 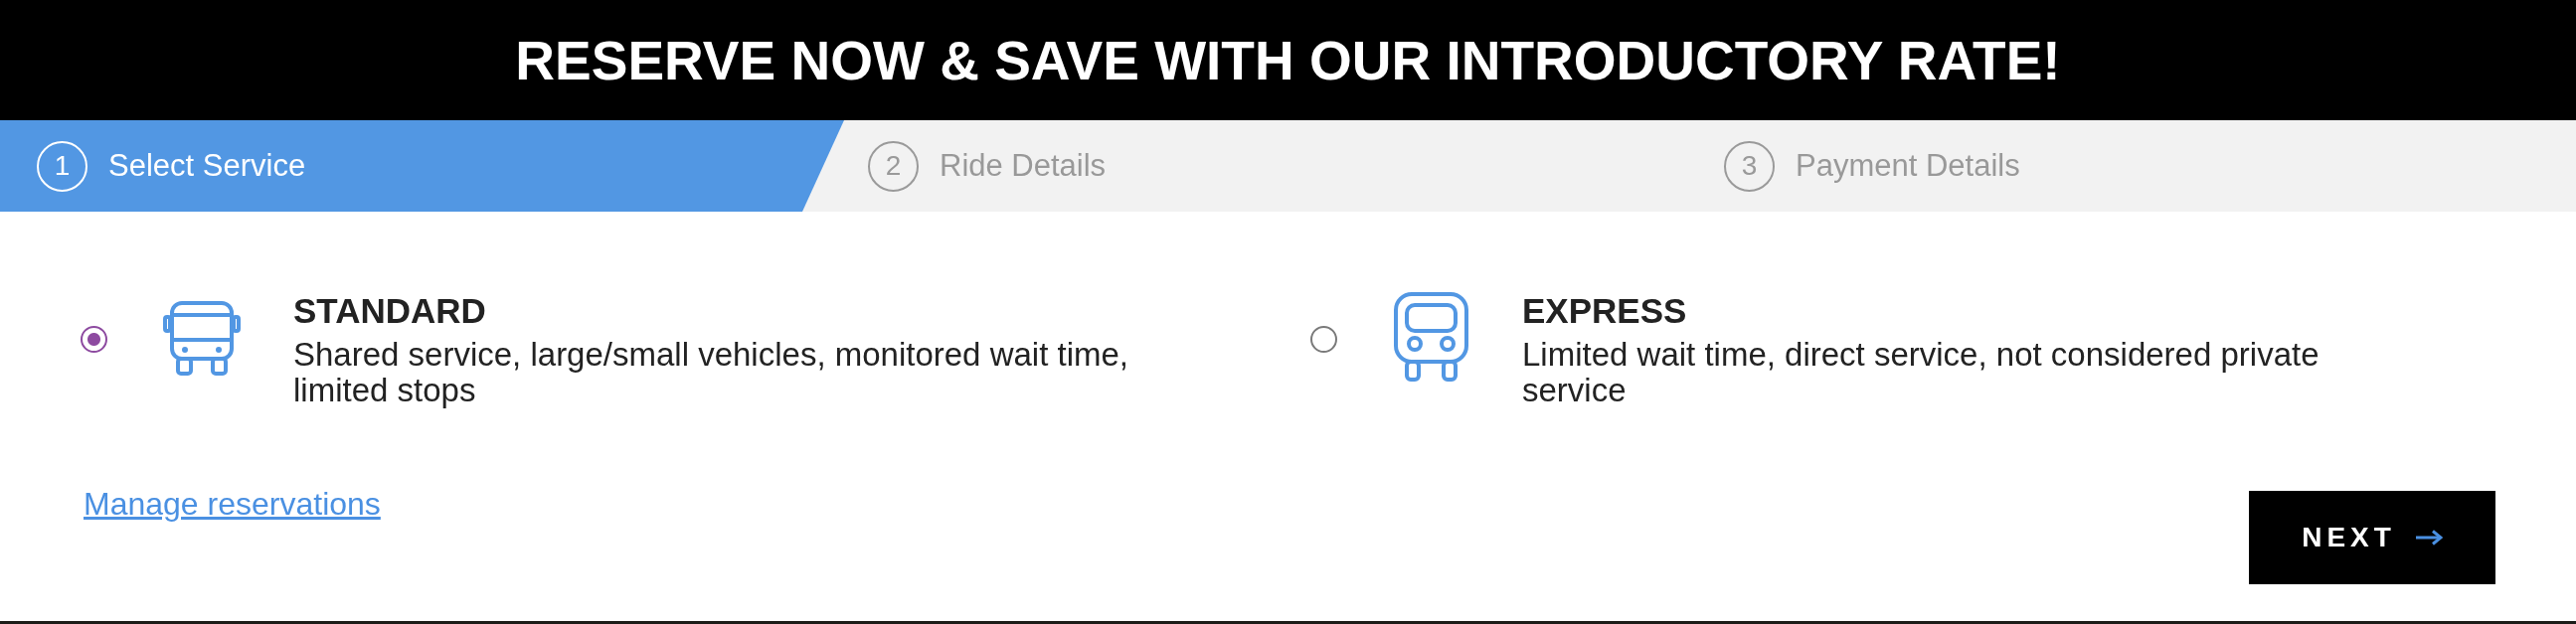 What do you see at coordinates (1749, 166) in the screenshot?
I see `step-number: 3` at bounding box center [1749, 166].